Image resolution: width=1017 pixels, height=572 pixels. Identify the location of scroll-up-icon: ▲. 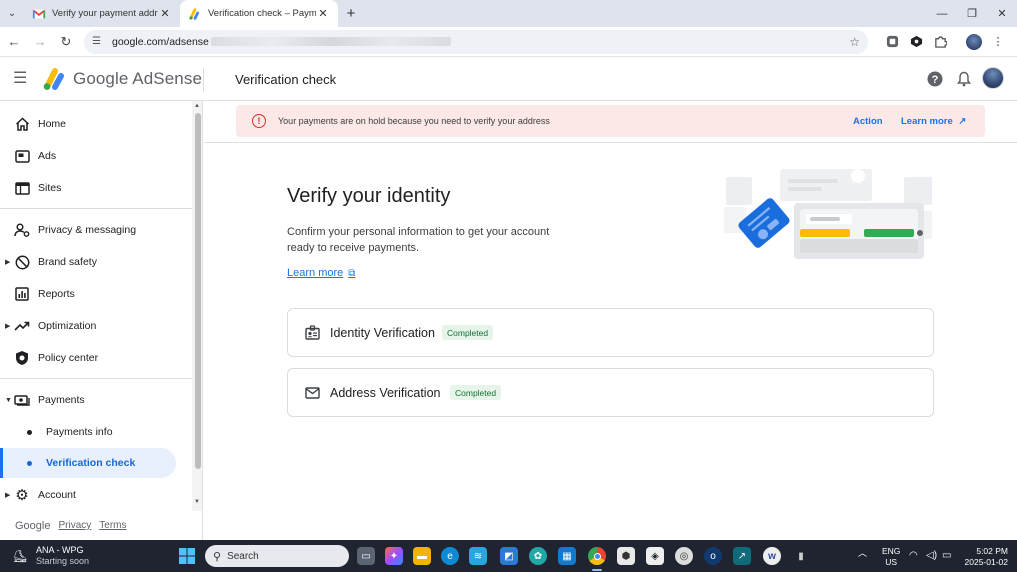
(197, 106).